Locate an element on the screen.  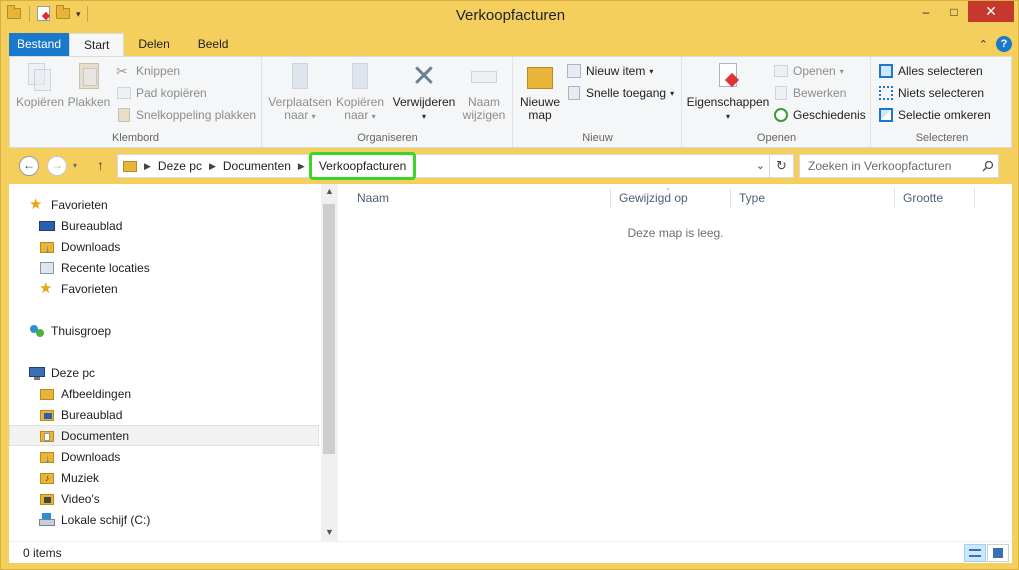
column-header-name: Naam is located at coordinates (480, 198).